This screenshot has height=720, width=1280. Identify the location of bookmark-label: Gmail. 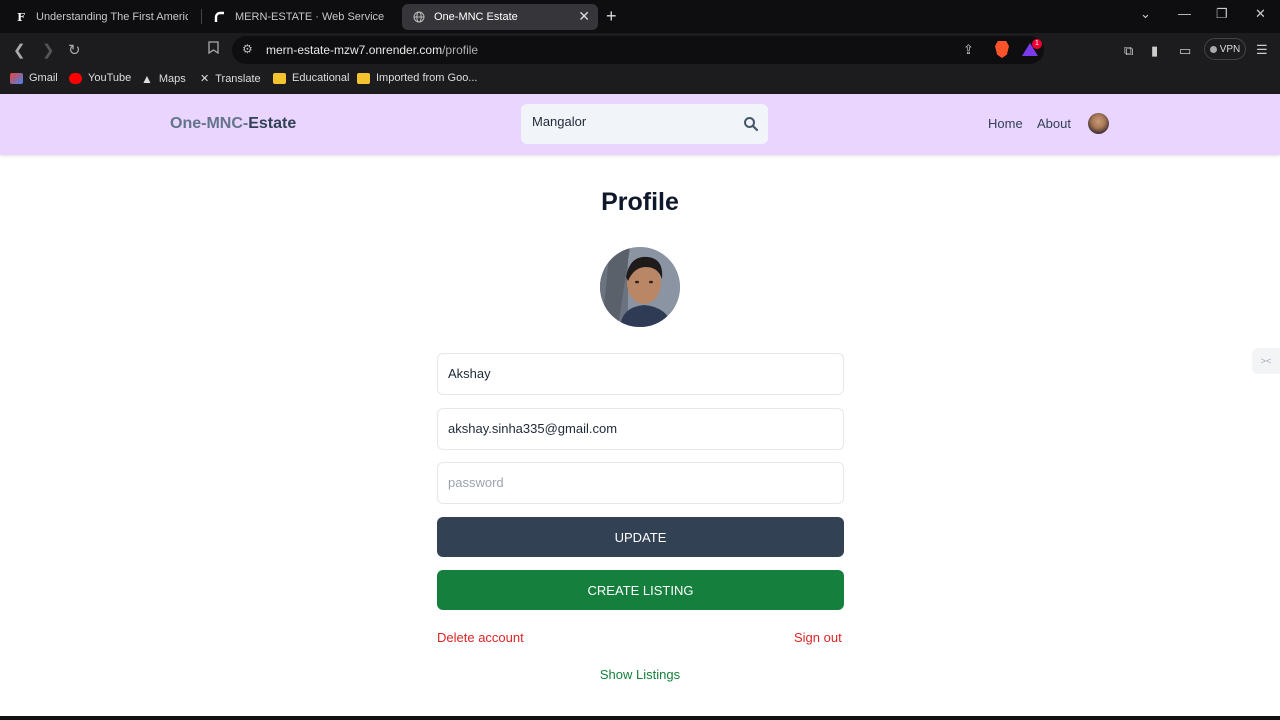
(43, 78).